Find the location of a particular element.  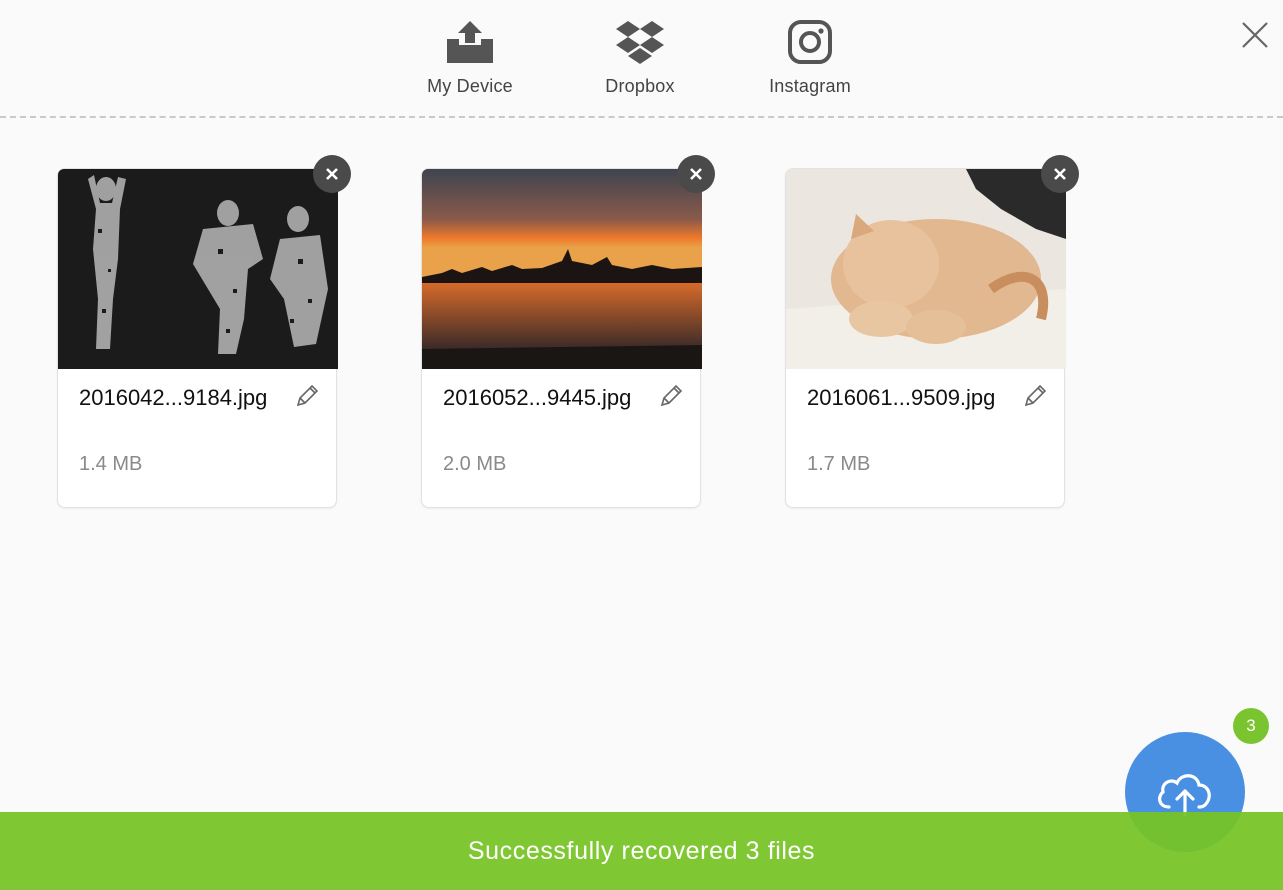

file-count-badge: 3 is located at coordinates (1251, 726).